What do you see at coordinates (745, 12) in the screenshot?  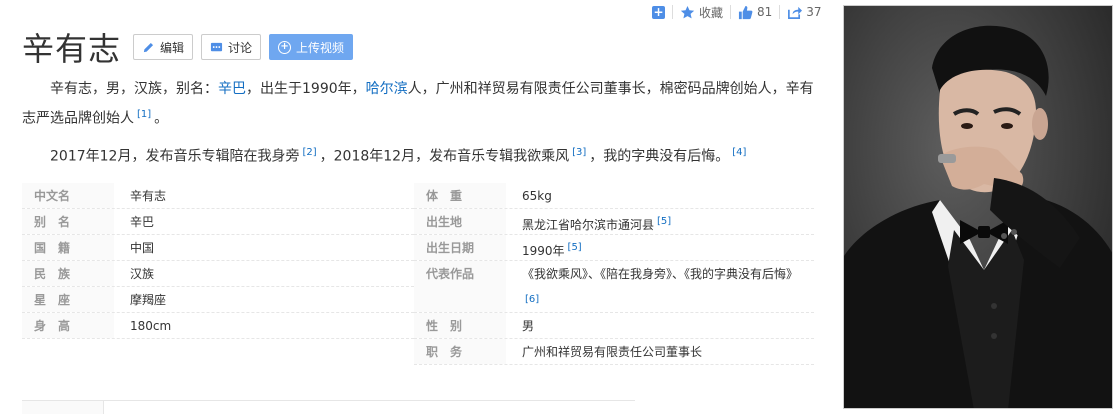 I see `thumbs-up-icon` at bounding box center [745, 12].